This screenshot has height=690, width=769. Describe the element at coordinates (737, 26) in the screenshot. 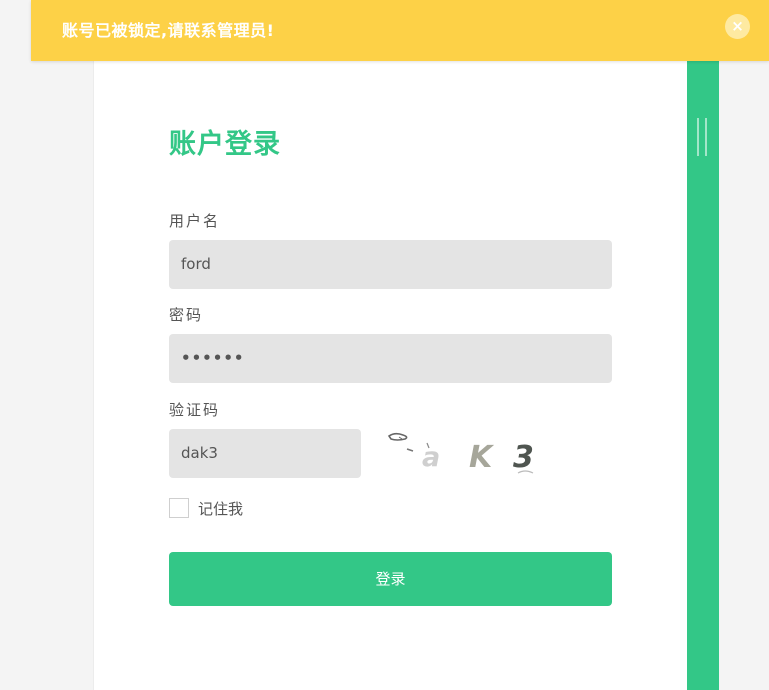

I see `close-icon: ×` at that location.